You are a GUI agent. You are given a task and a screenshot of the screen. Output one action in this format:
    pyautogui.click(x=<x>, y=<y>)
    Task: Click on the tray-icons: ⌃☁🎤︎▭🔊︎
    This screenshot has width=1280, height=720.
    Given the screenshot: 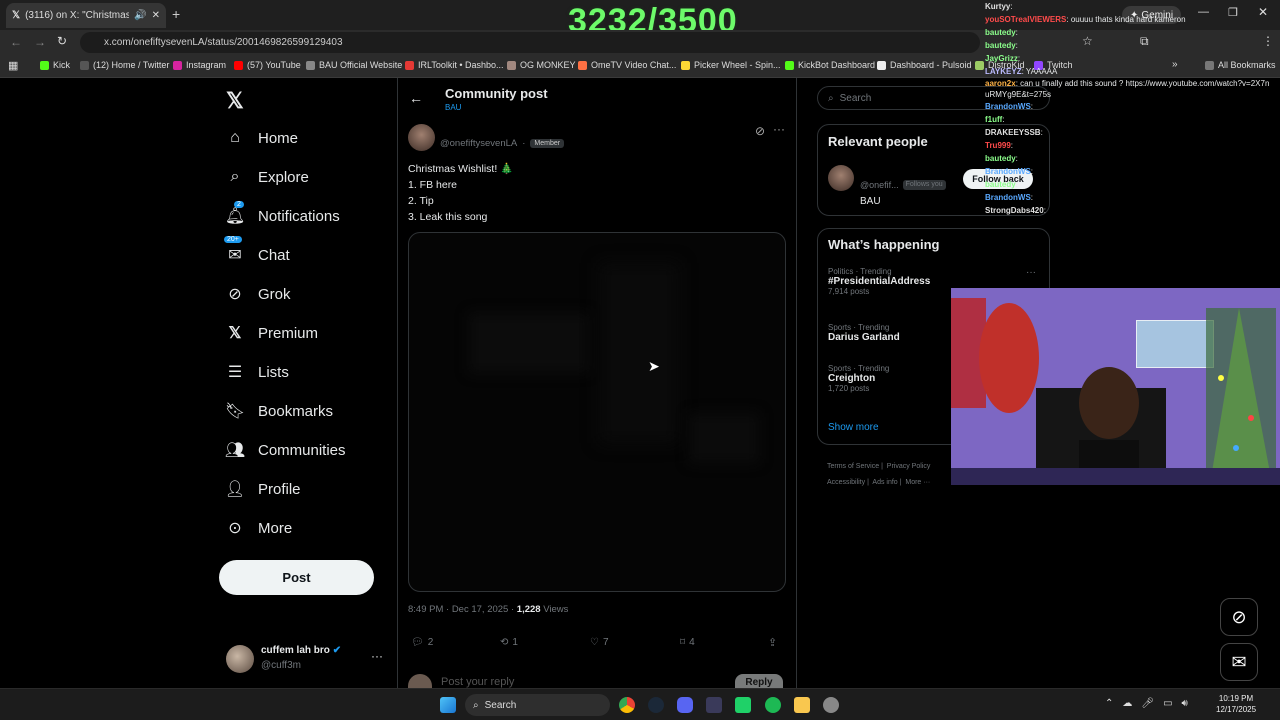 What is the action you would take?
    pyautogui.click(x=1151, y=703)
    